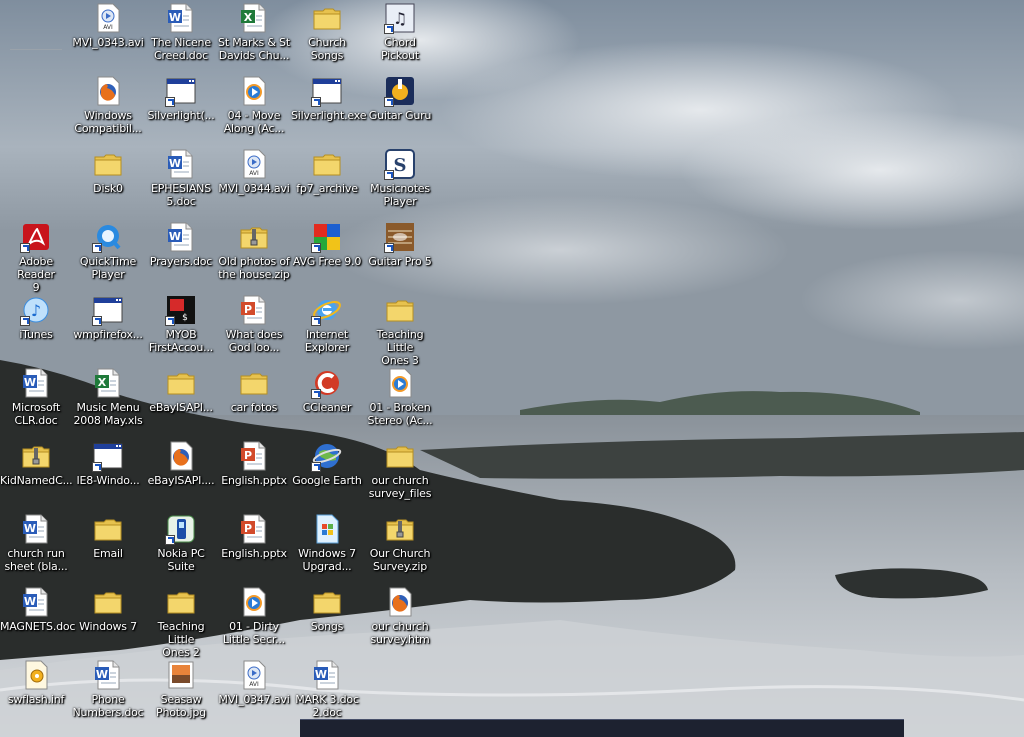 The height and width of the screenshot is (737, 1024). I want to click on desktop-icon: AVG Free 9.0, so click(327, 244).